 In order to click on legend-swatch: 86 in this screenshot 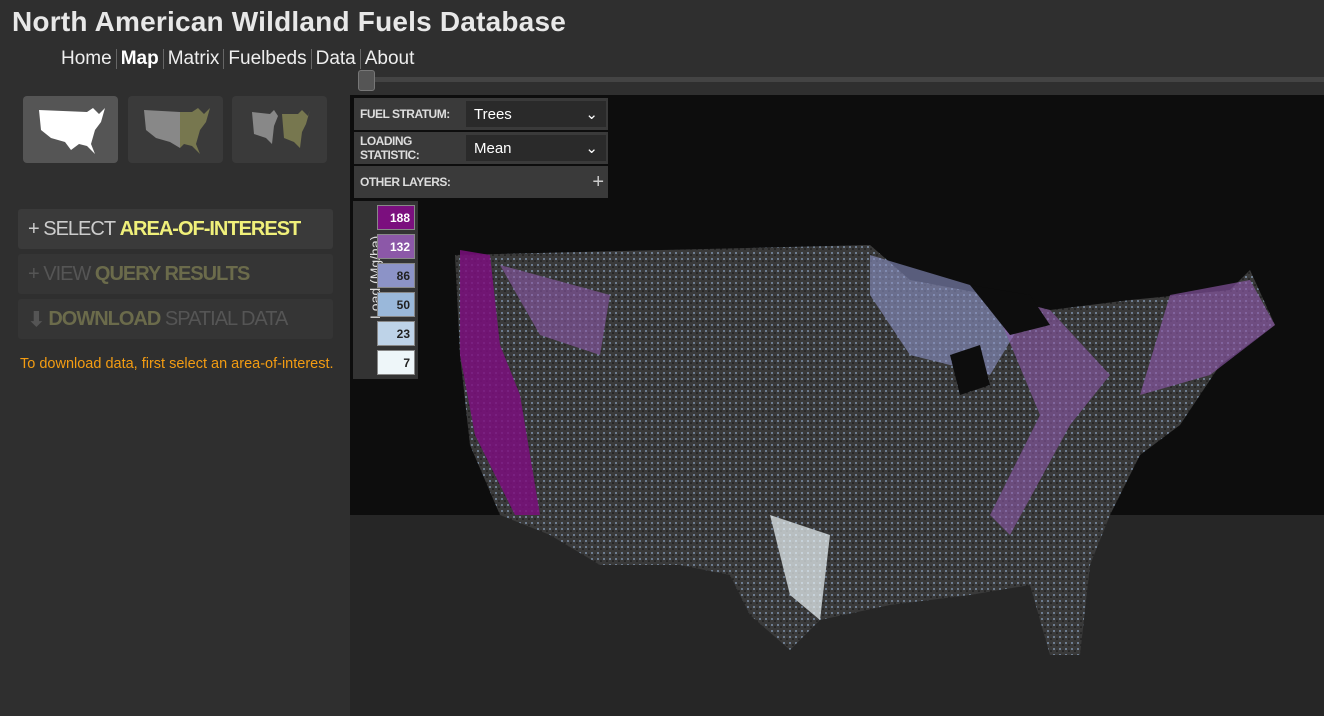, I will do `click(396, 275)`.